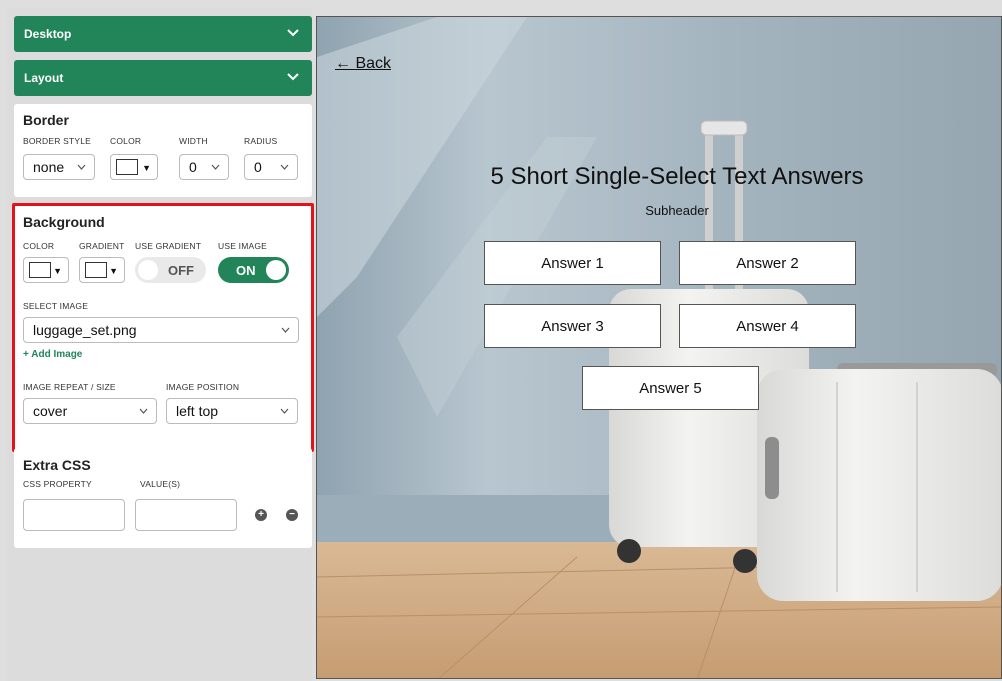 The height and width of the screenshot is (681, 1002). Describe the element at coordinates (163, 498) in the screenshot. I see `extra-css-panel: Extra CSS CSS PROPERTY VALUE(S) + −` at that location.